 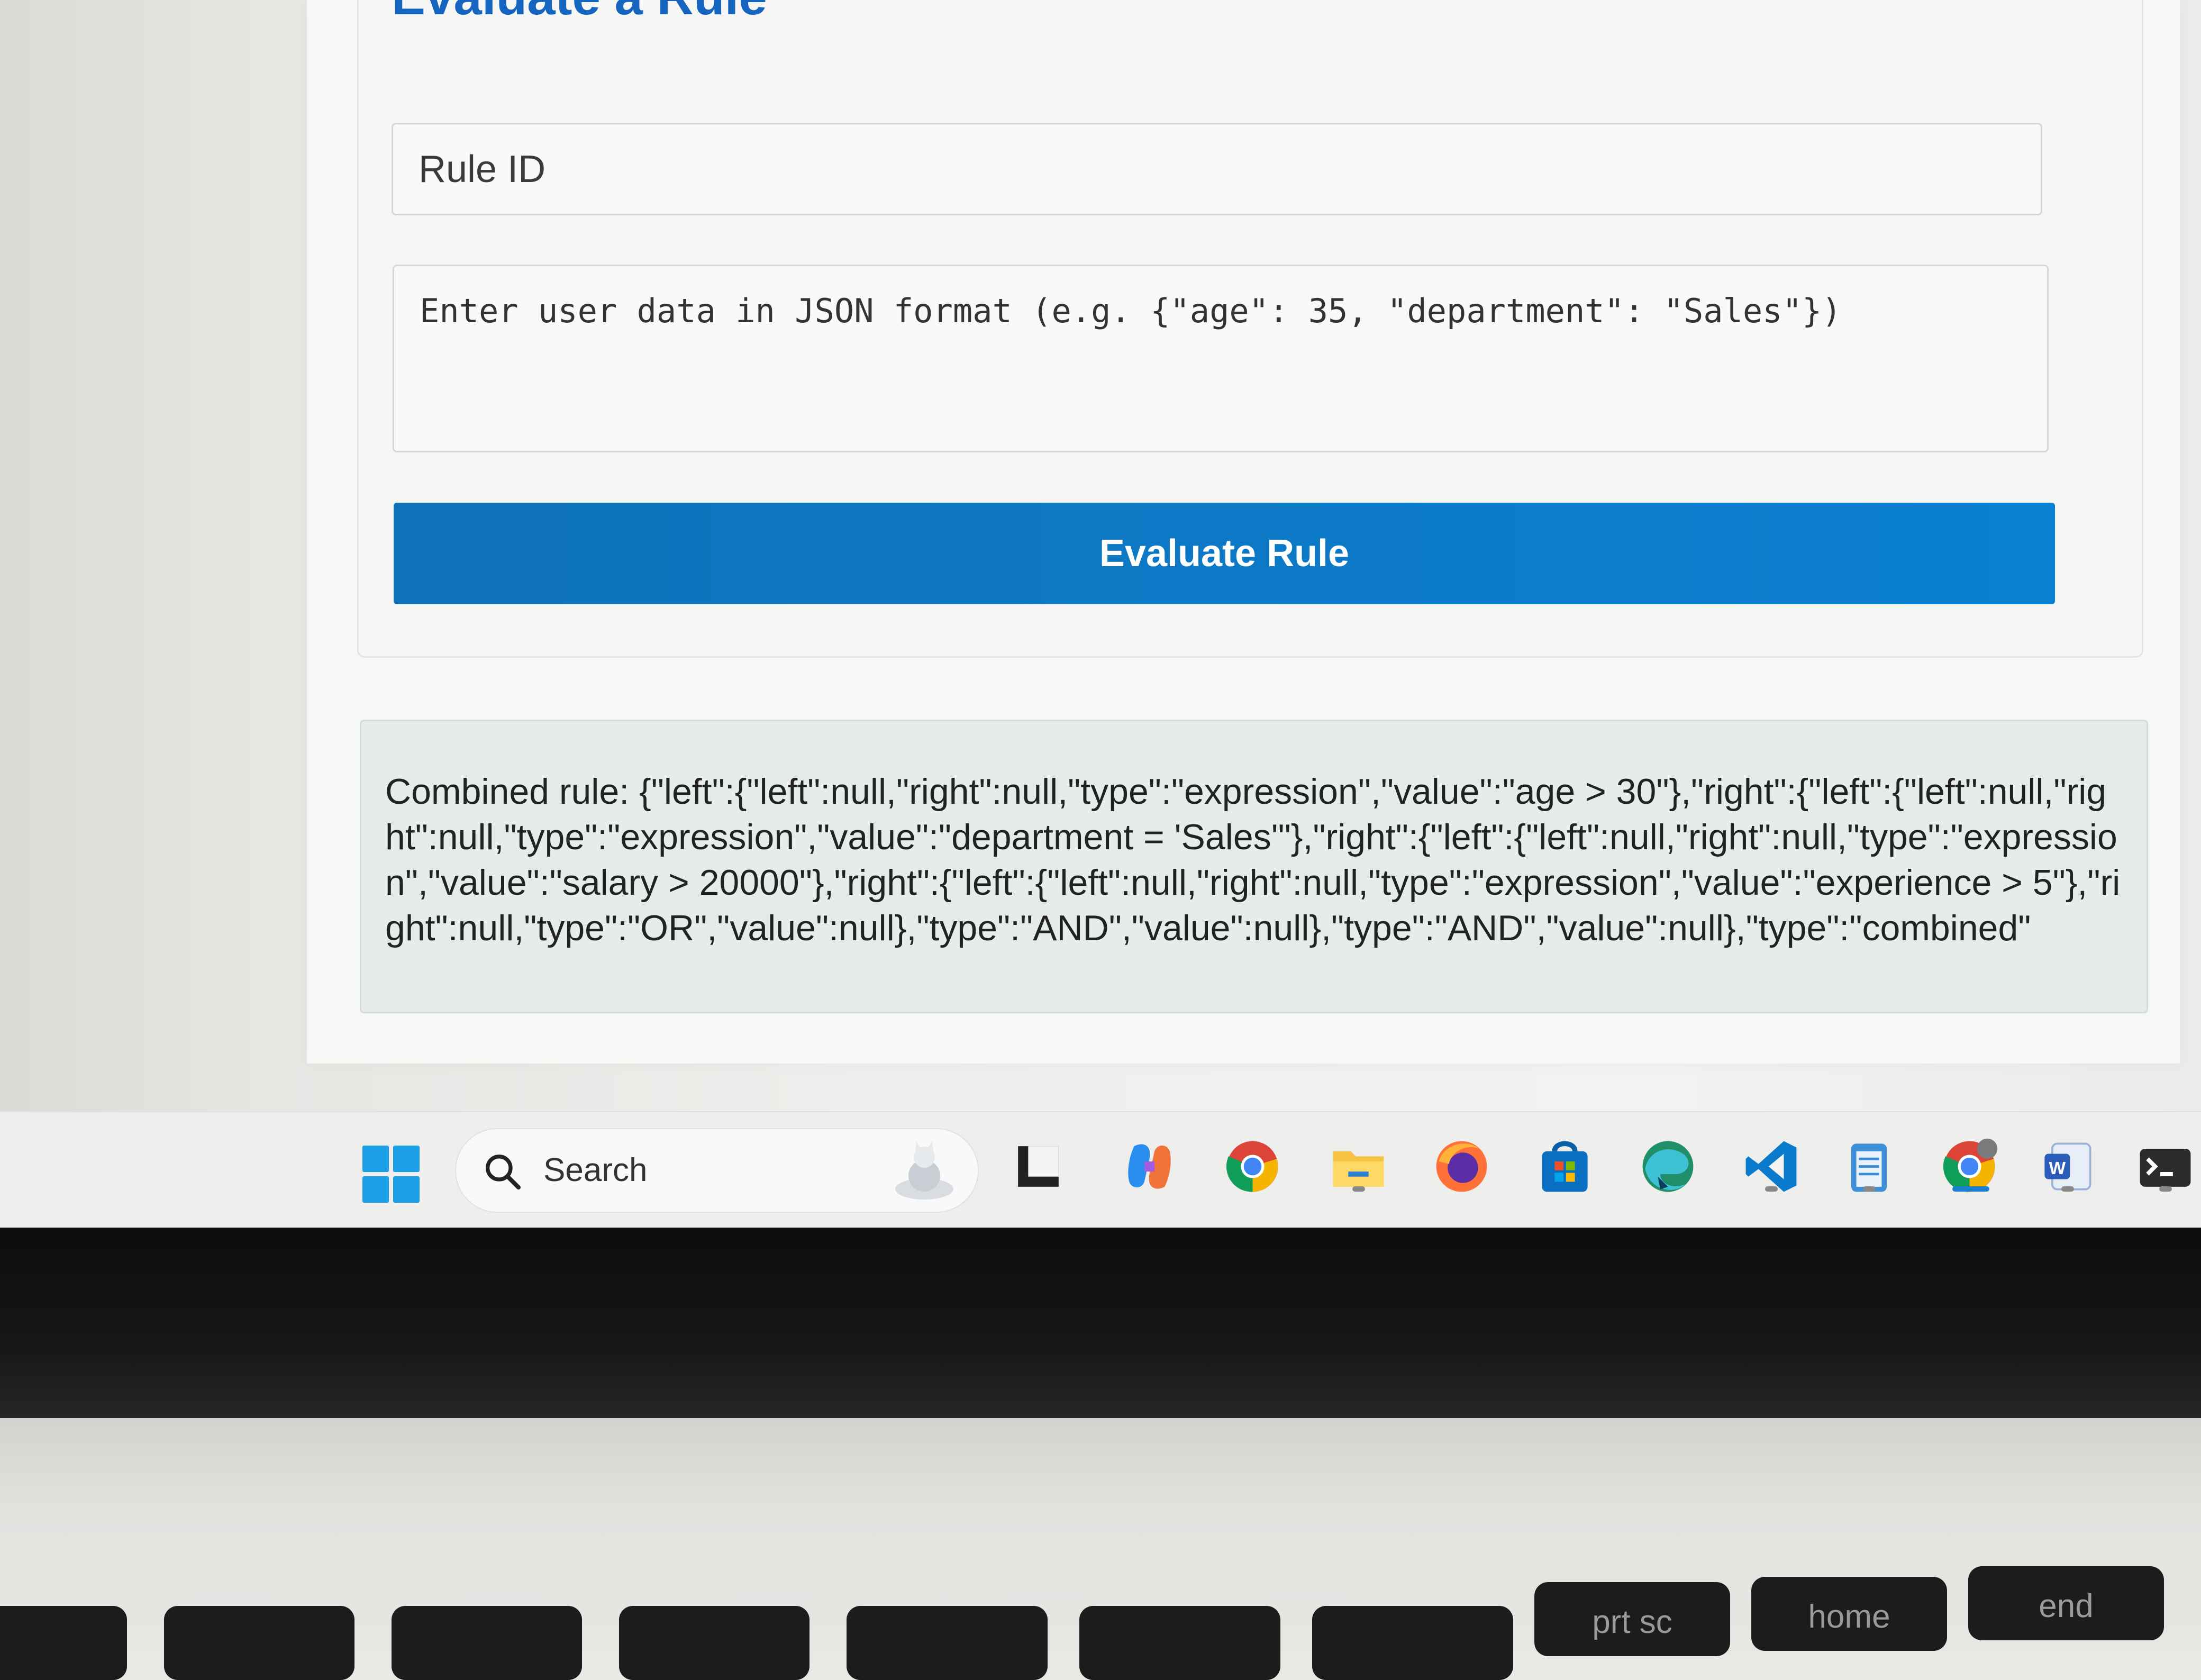 I want to click on chrome-icon, so click(x=1252, y=1166).